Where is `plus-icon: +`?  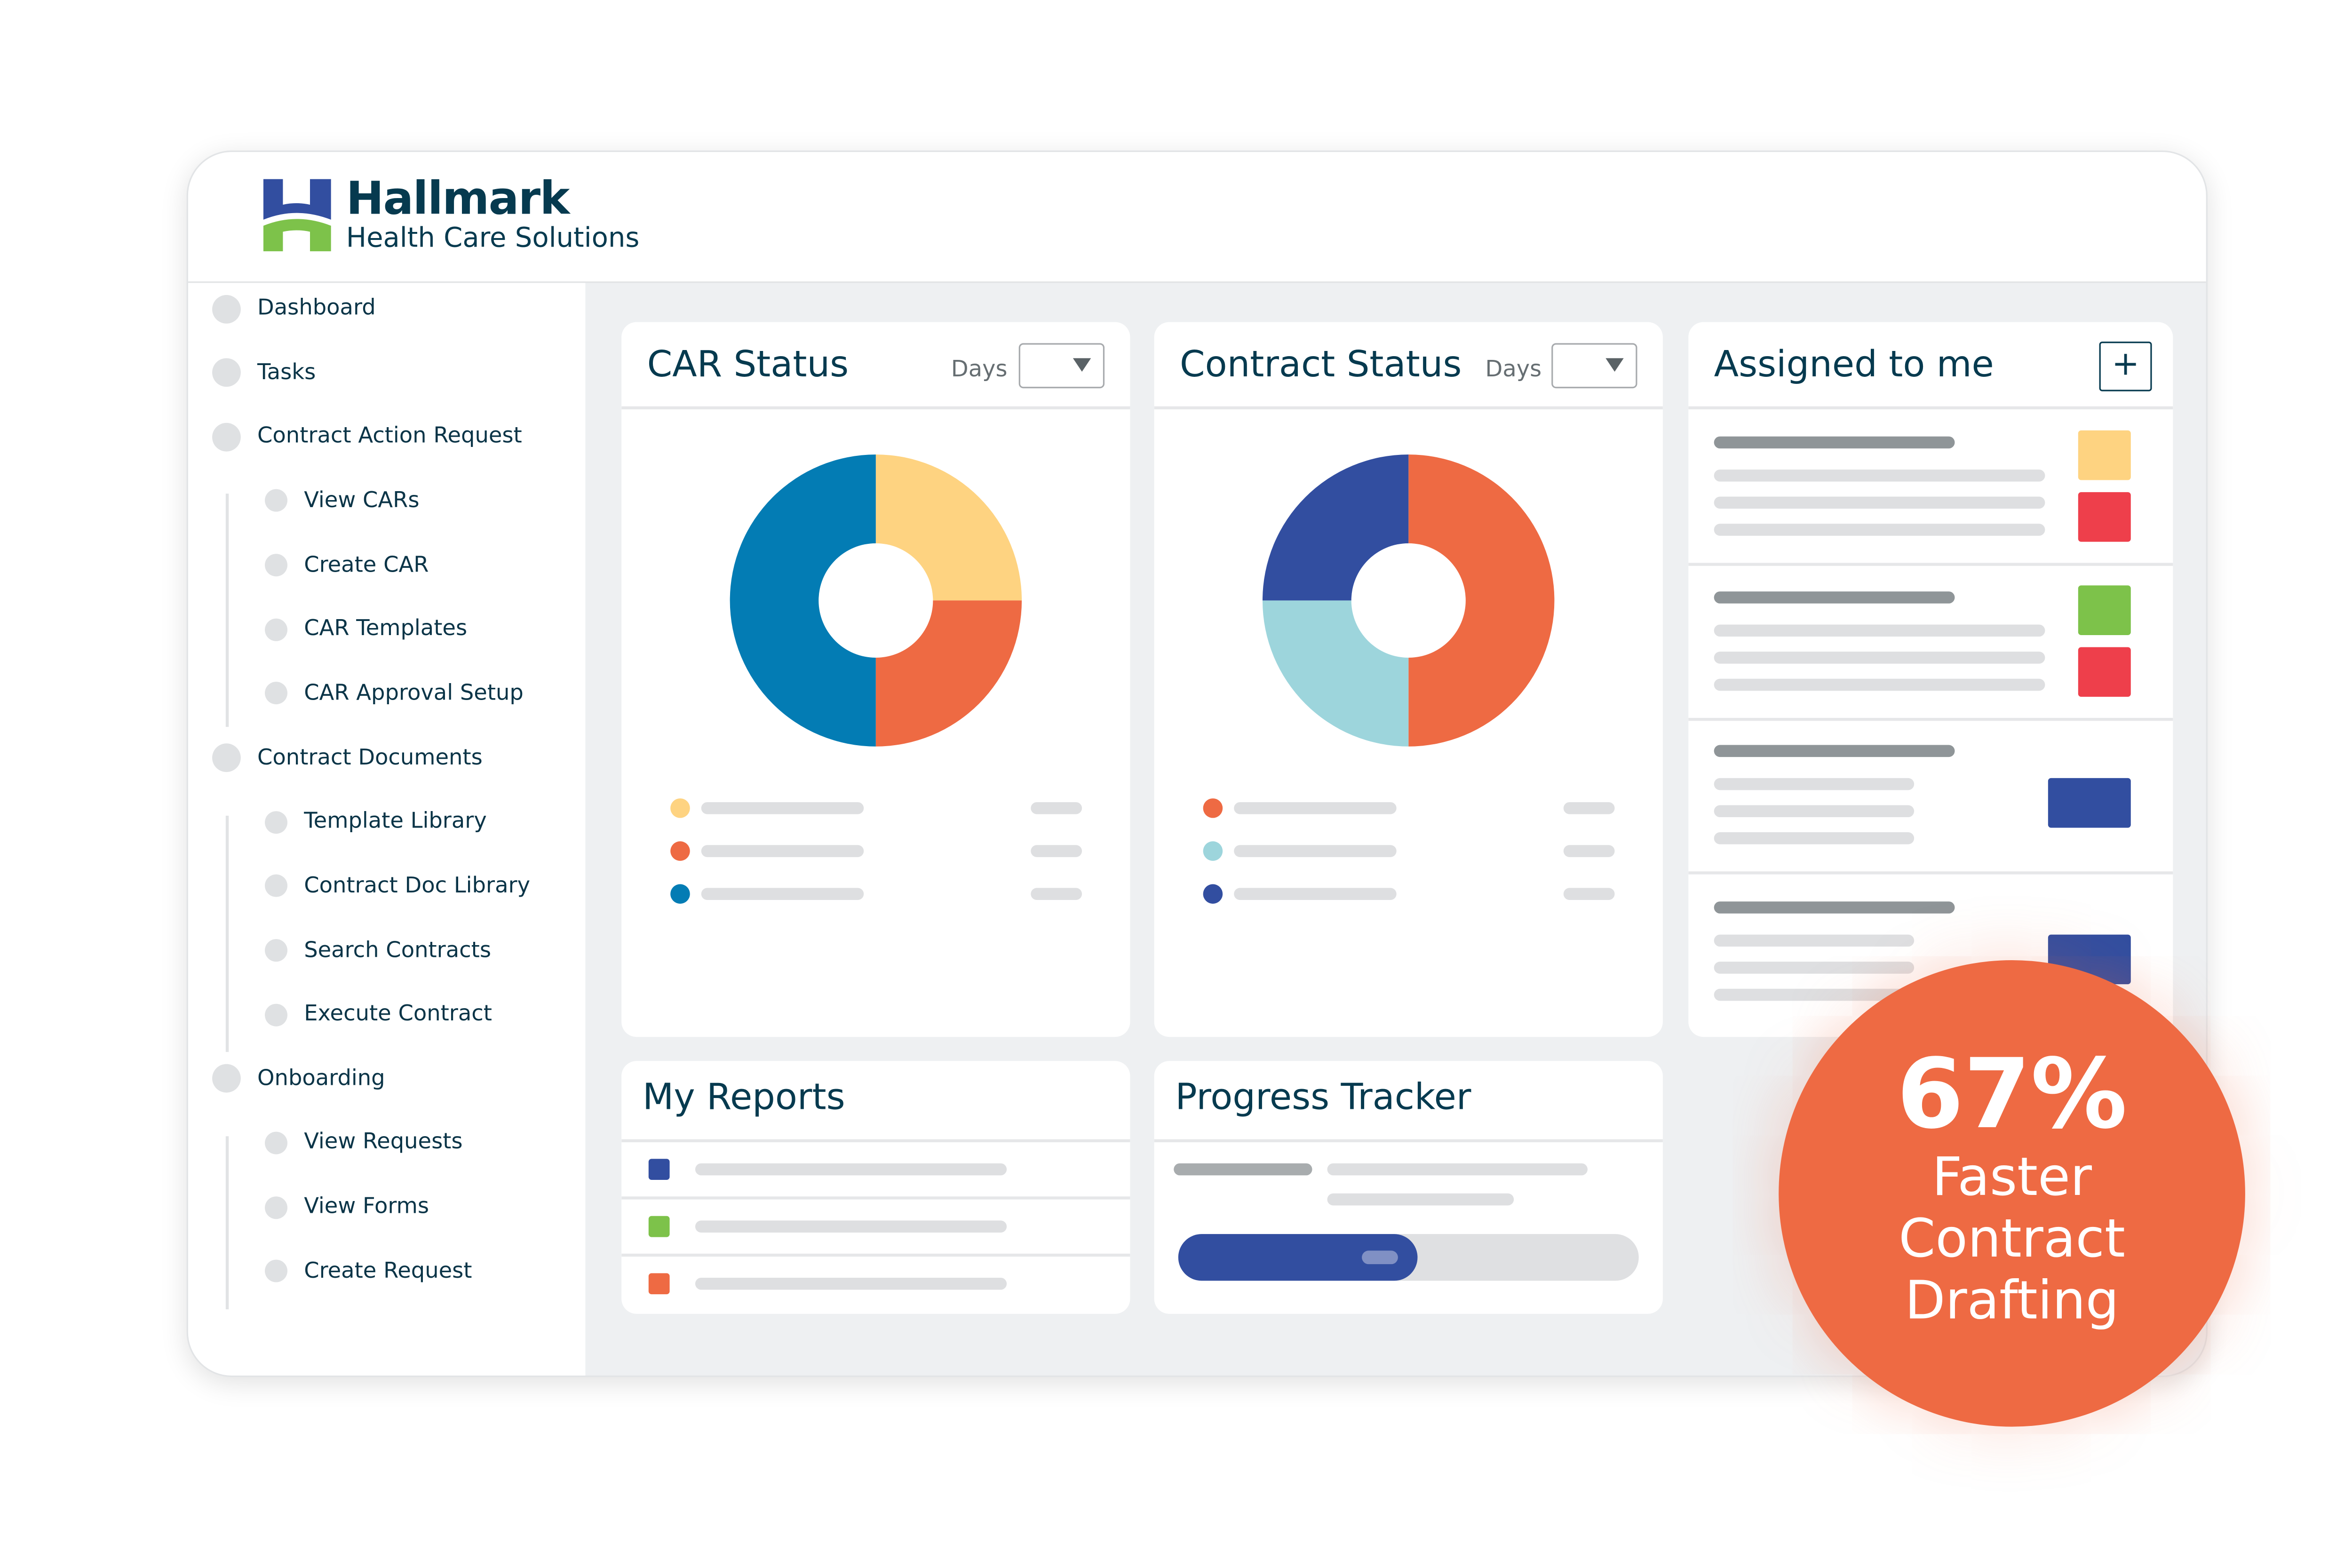 plus-icon: + is located at coordinates (2125, 366).